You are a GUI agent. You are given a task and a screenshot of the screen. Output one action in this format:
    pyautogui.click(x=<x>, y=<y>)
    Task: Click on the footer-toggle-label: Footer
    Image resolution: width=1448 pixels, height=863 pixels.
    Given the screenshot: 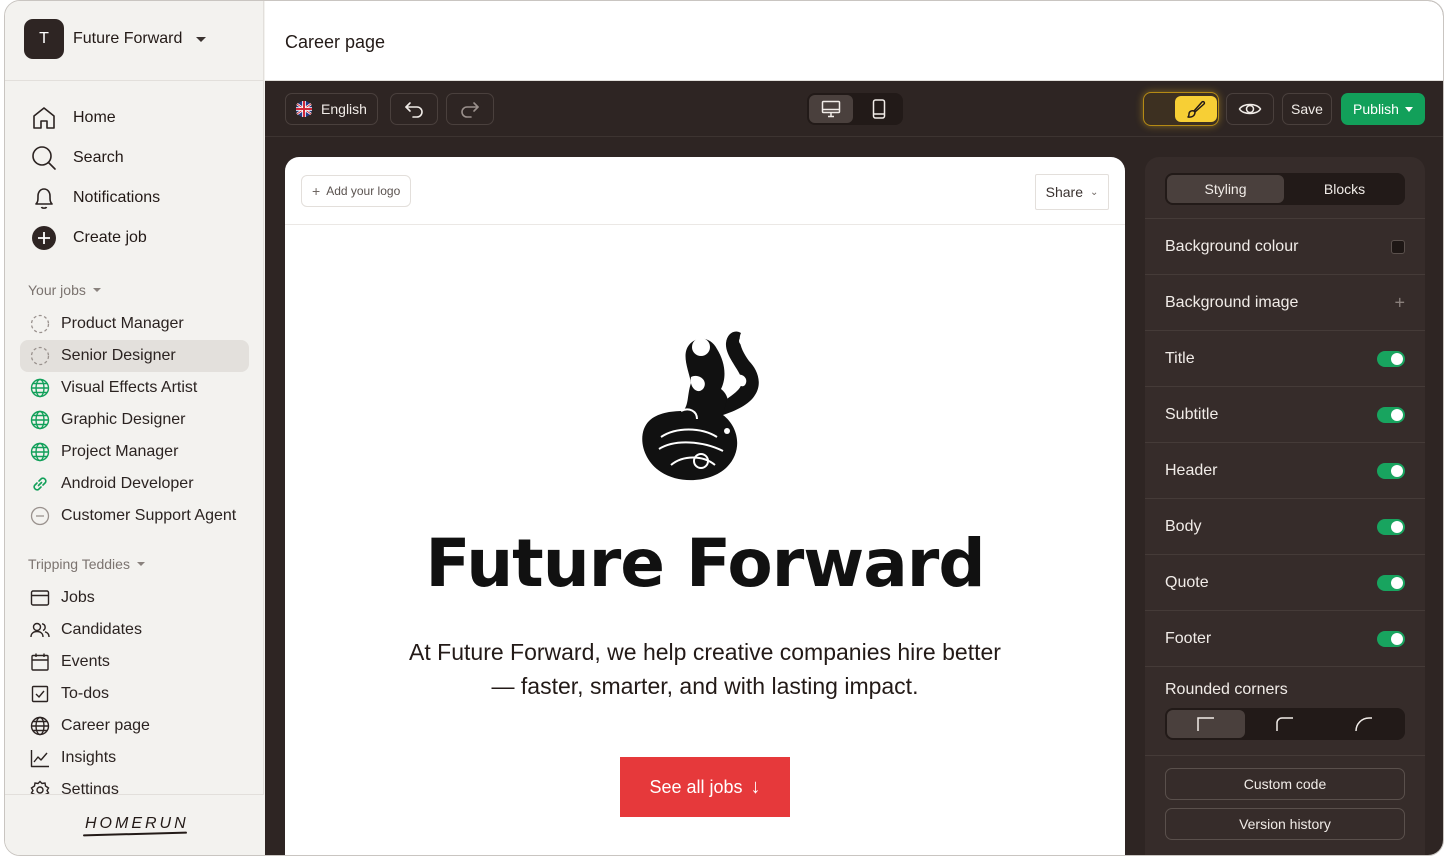 What is the action you would take?
    pyautogui.click(x=1188, y=638)
    